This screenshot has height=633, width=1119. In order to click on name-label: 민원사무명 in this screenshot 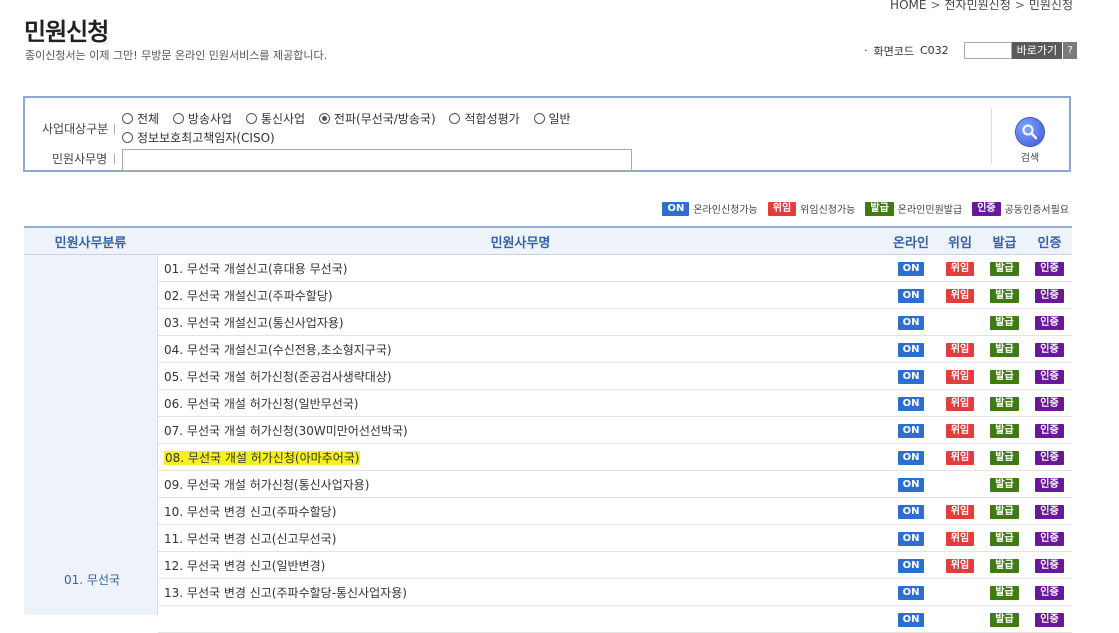, I will do `click(80, 159)`.